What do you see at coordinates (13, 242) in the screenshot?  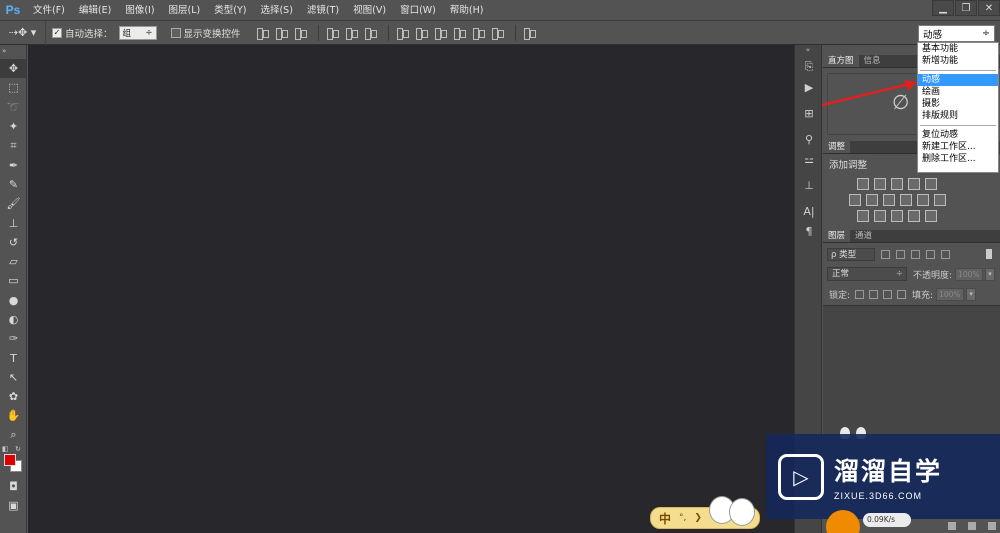 I see `history-brush-tool-icon: ↺` at bounding box center [13, 242].